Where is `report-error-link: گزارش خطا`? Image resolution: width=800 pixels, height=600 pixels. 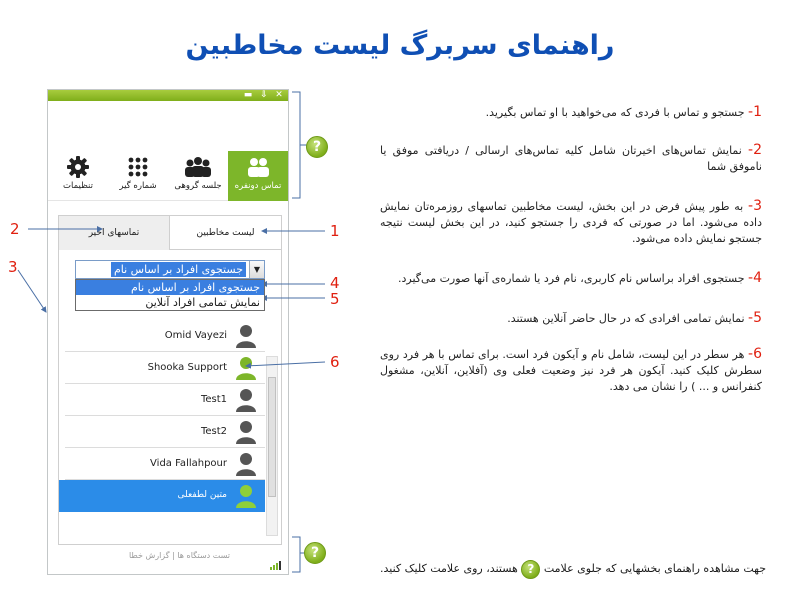
report-error-link: گزارش خطا is located at coordinates (149, 555).